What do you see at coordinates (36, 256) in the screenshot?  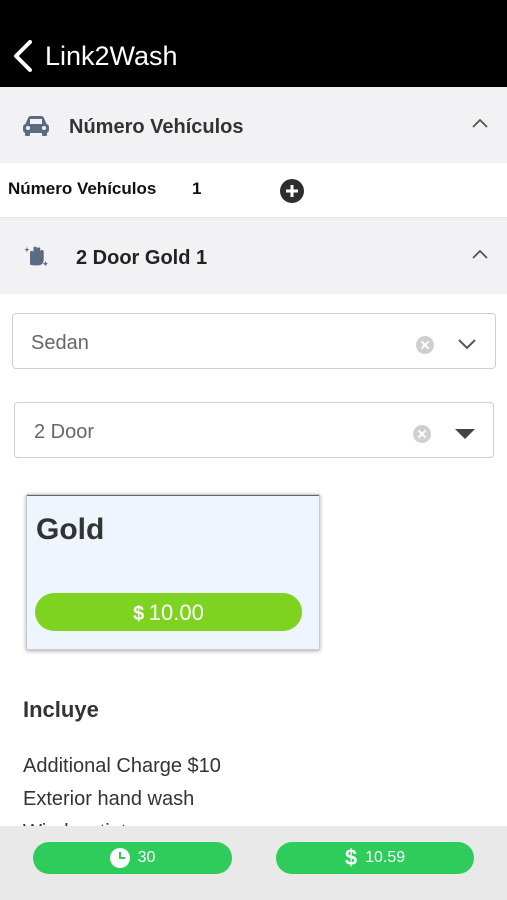 I see `hand-sparkle-icon` at bounding box center [36, 256].